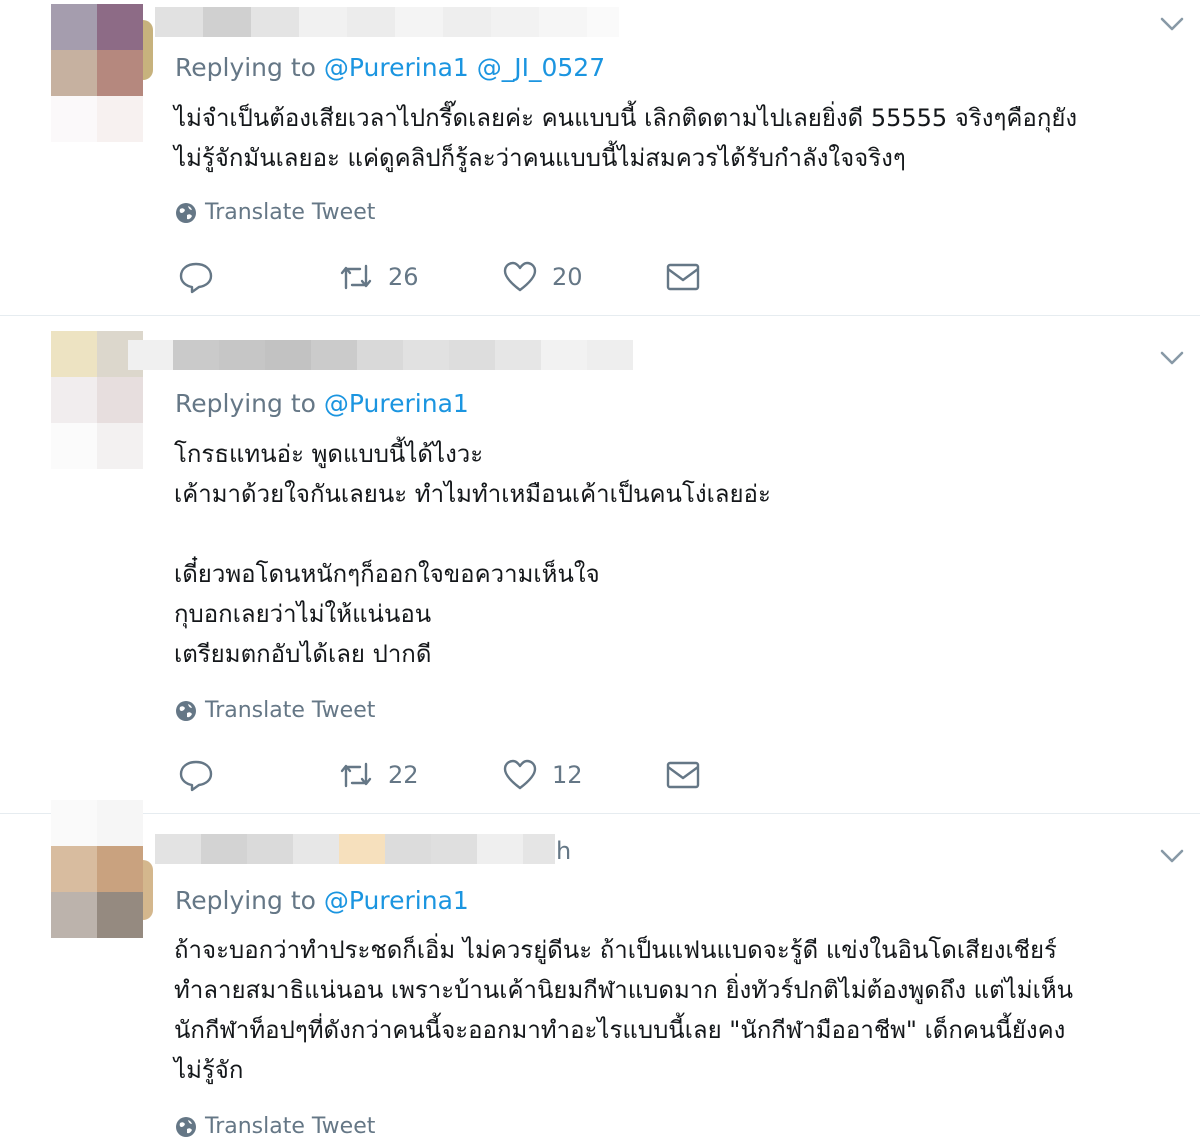 The width and height of the screenshot is (1200, 1145). What do you see at coordinates (403, 775) in the screenshot?
I see `retweet-count: 22` at bounding box center [403, 775].